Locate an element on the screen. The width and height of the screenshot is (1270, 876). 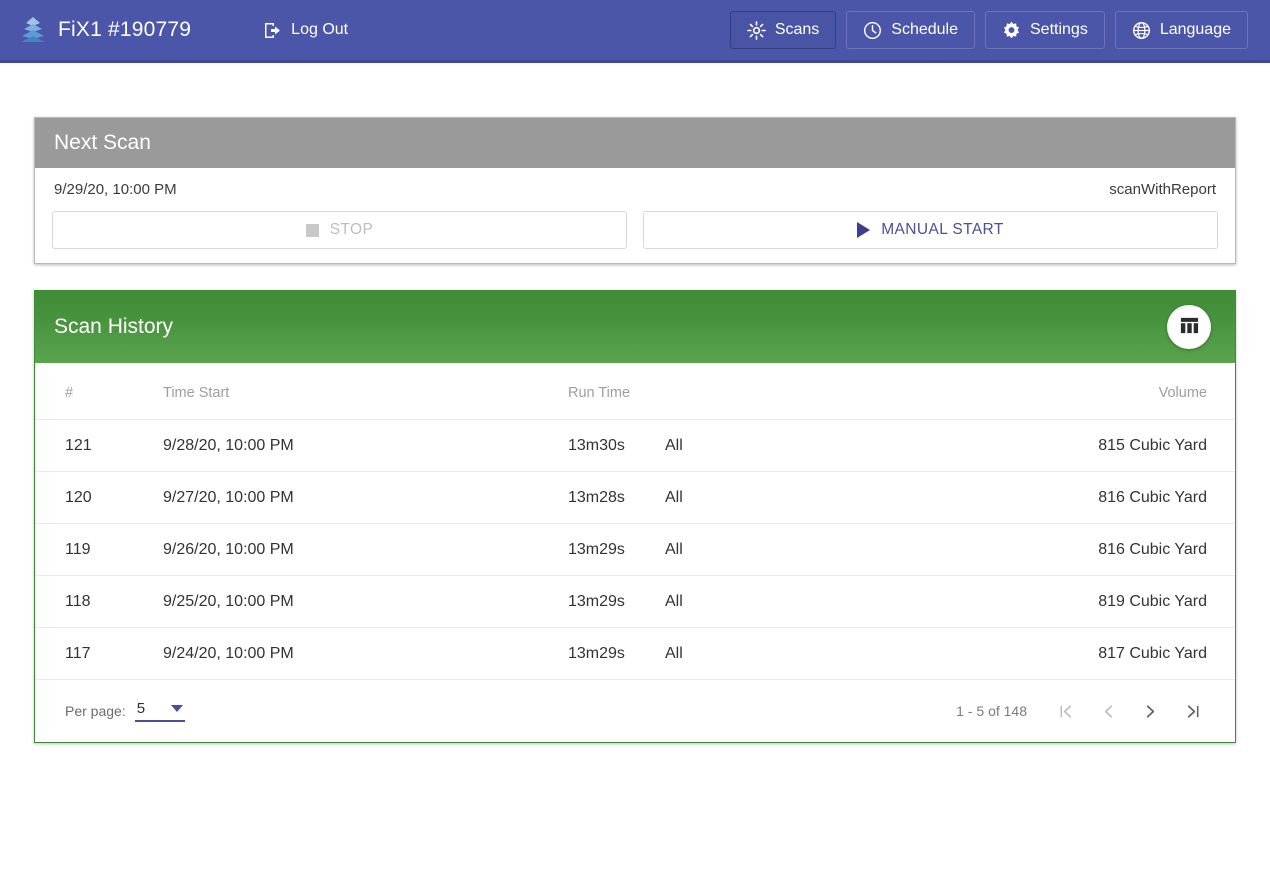
per-page-label: Per page: is located at coordinates (95, 711).